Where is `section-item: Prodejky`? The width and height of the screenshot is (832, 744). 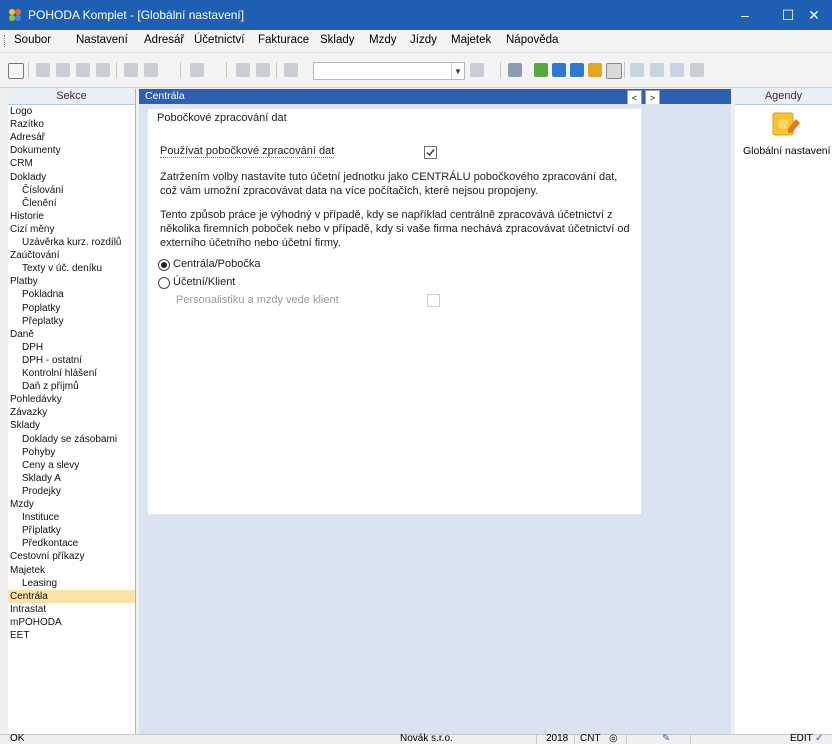
section-item: Prodejky is located at coordinates (41, 491).